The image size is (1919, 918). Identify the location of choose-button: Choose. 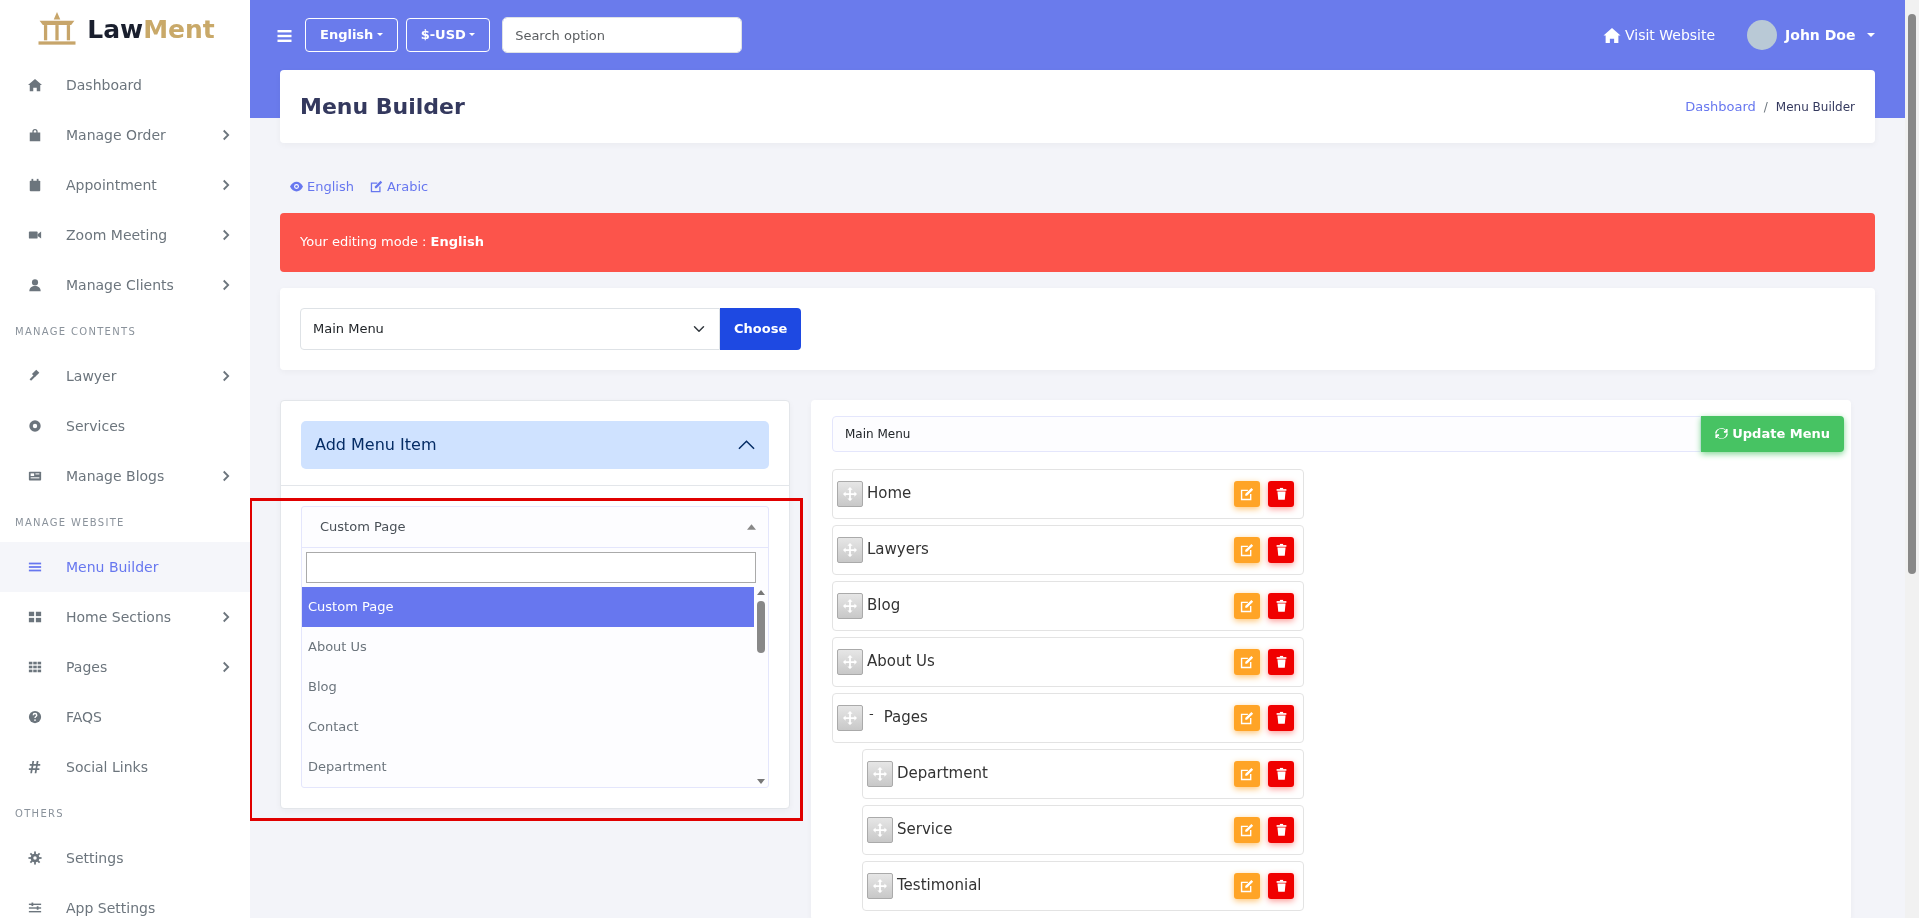
(761, 328).